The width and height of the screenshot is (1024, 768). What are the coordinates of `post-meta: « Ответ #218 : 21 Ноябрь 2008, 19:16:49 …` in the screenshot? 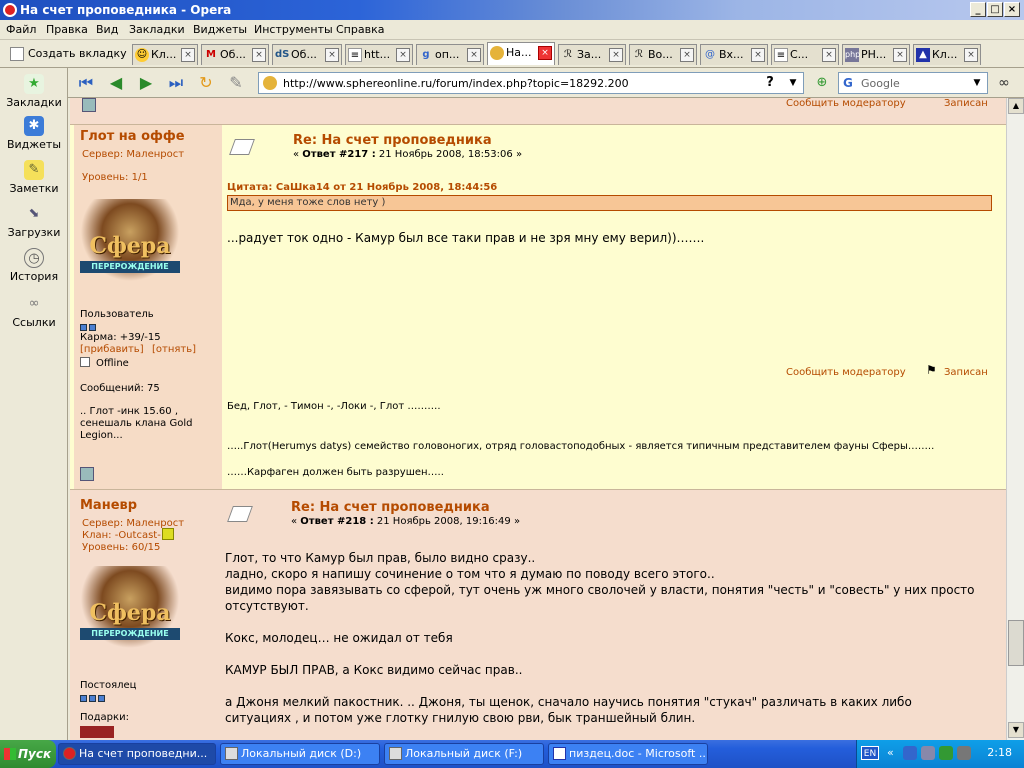 It's located at (406, 521).